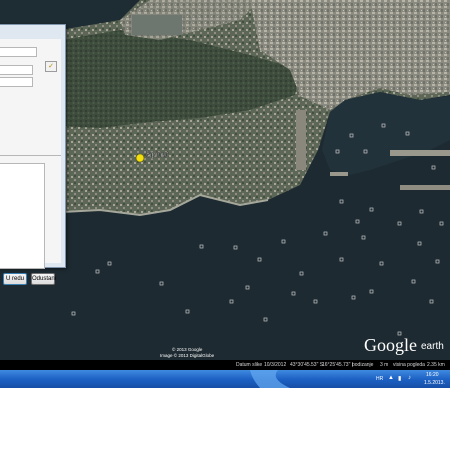 The width and height of the screenshot is (450, 450). What do you see at coordinates (399, 378) in the screenshot?
I see `network-icon: ▮` at bounding box center [399, 378].